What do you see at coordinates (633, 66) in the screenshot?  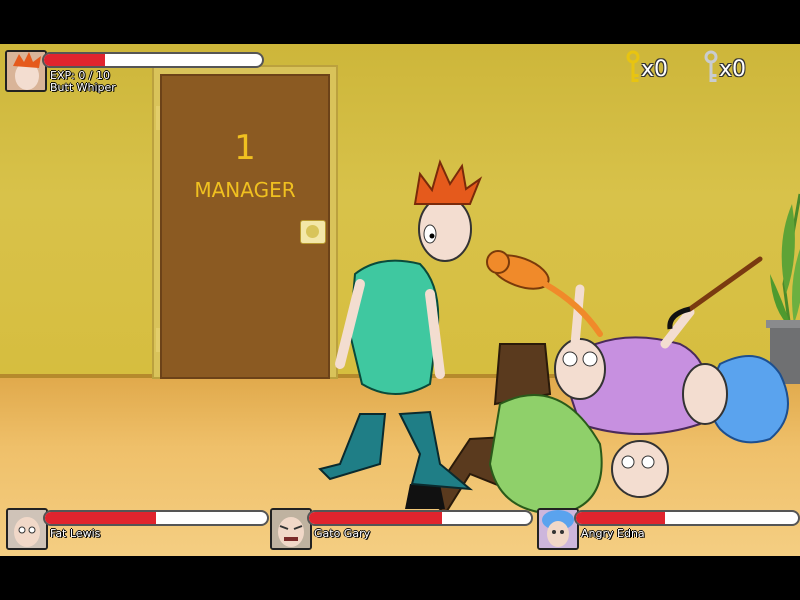 I see `gold-key-icon` at bounding box center [633, 66].